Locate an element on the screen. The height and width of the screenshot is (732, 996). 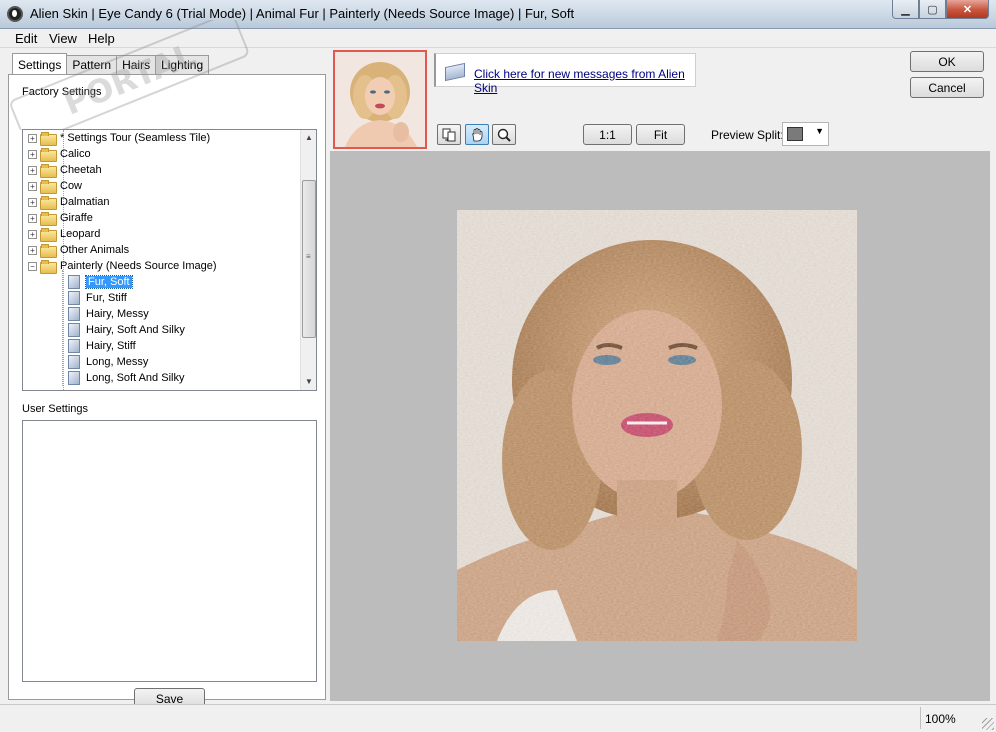
tree-line is located at coordinates (62, 328).